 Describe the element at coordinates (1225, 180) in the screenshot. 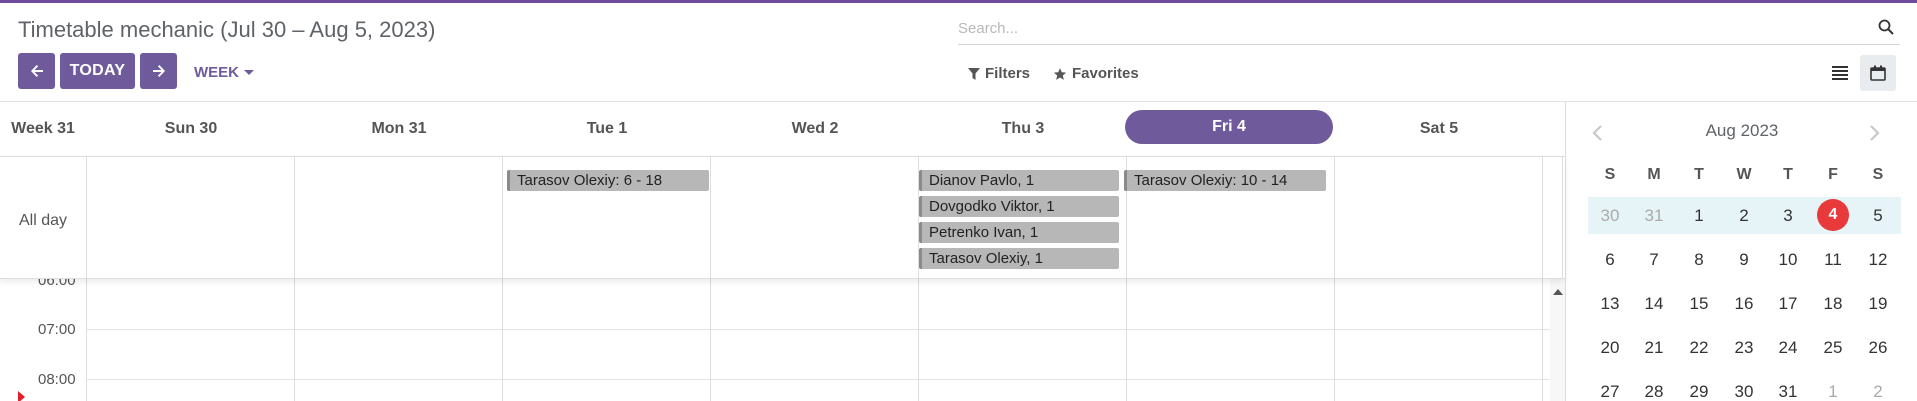

I see `event-fri-1: Tarasov Olexiy: 10 - 14` at that location.